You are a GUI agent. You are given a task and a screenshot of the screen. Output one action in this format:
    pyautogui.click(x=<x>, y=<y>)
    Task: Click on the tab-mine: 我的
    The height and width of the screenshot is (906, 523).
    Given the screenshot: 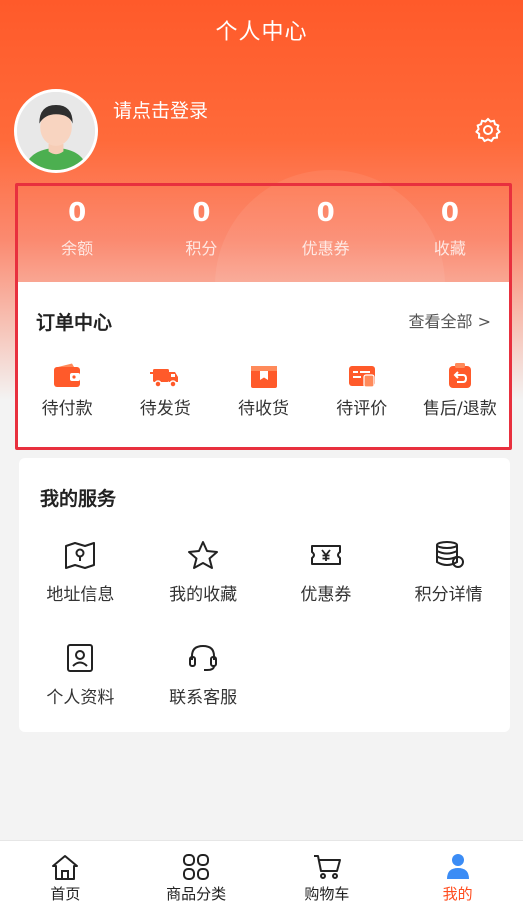 What is the action you would take?
    pyautogui.click(x=457, y=873)
    